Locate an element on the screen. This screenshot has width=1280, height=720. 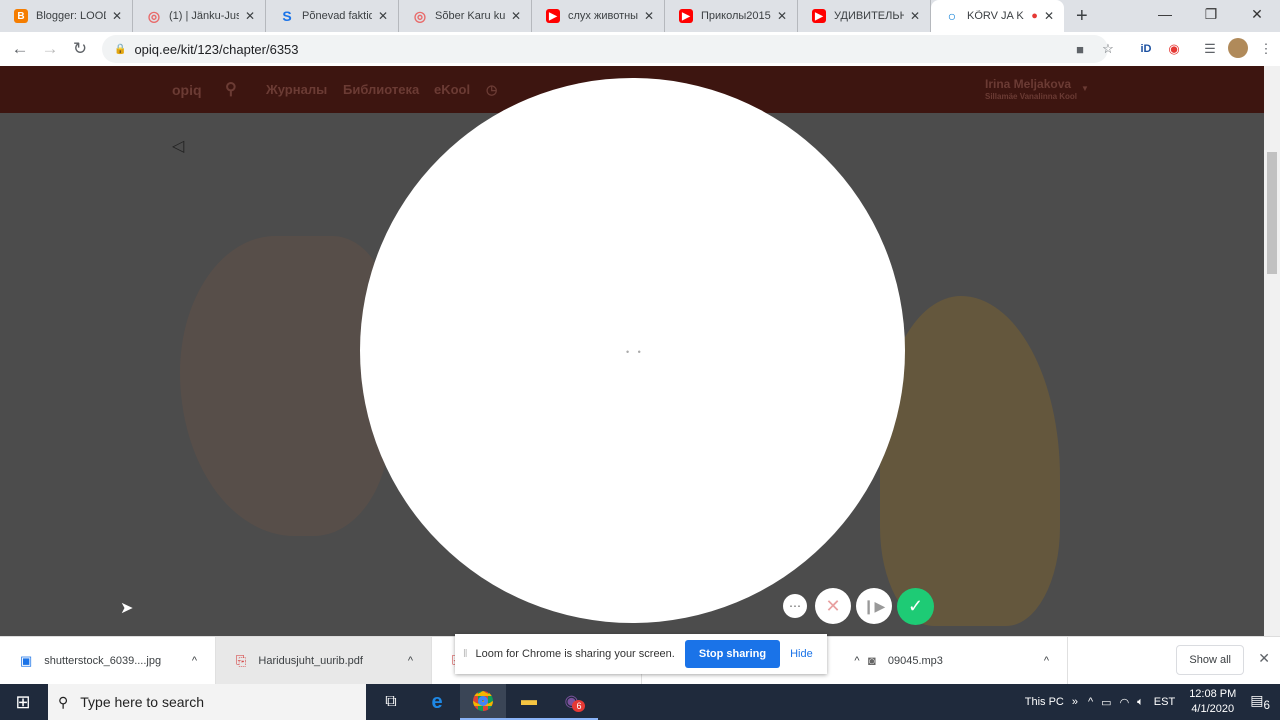
nav-journals: Журналы is located at coordinates (296, 89).